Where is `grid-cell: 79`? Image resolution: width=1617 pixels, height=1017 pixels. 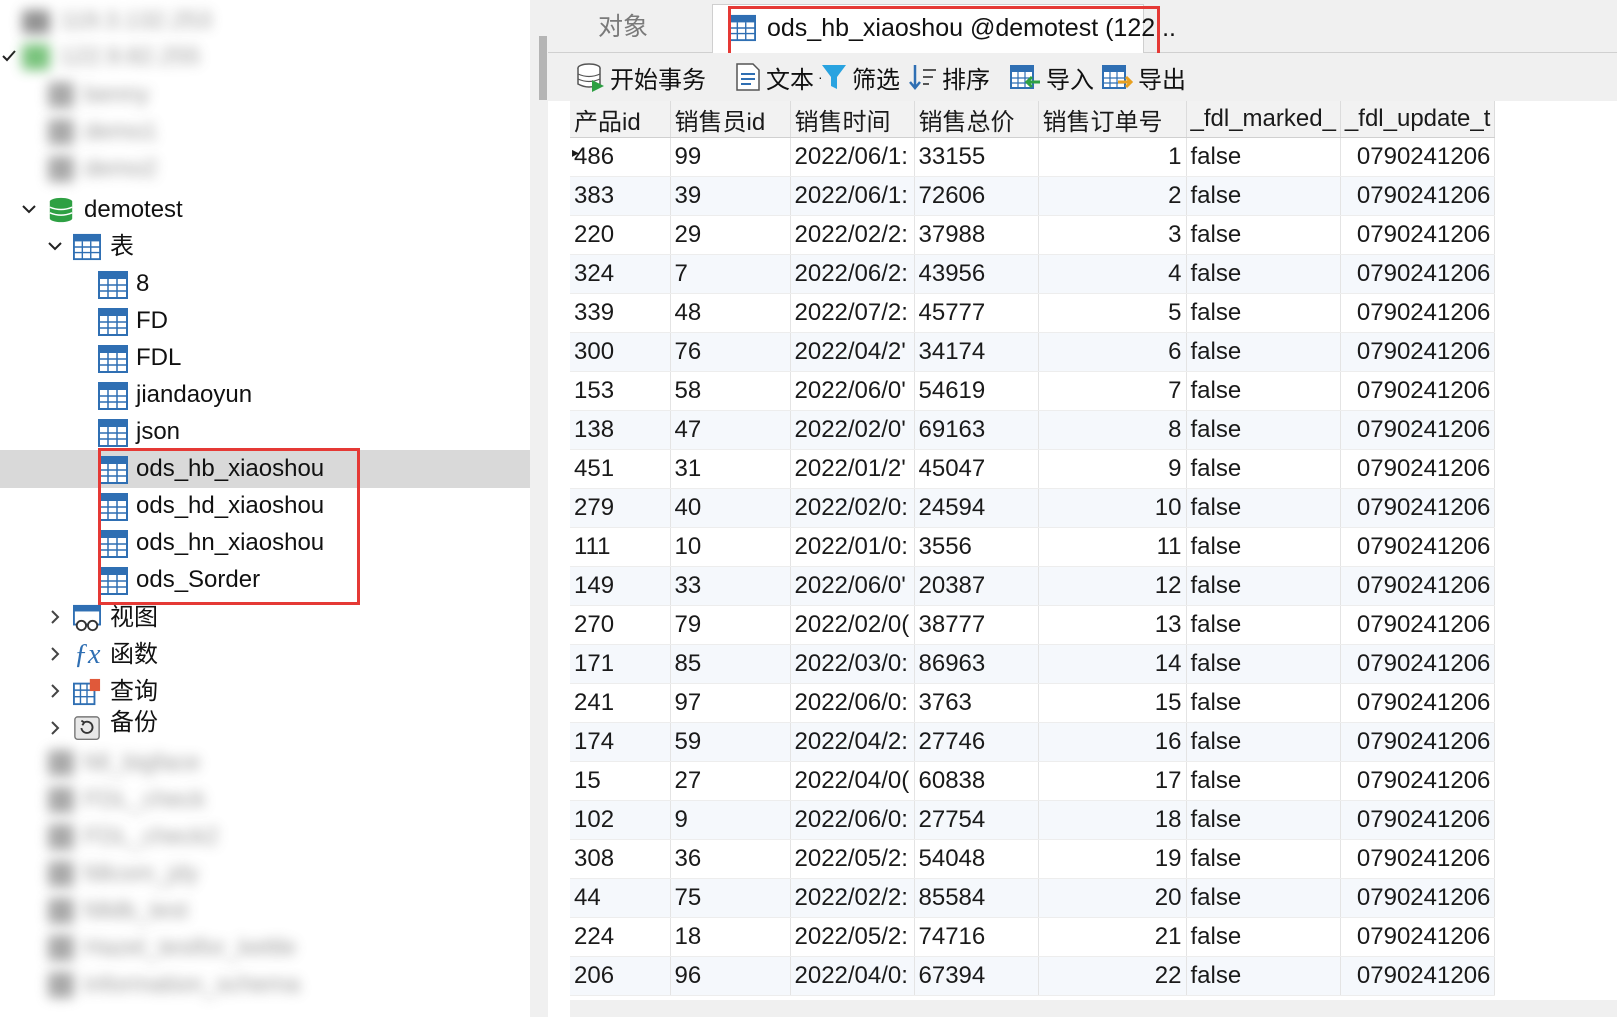
grid-cell: 79 is located at coordinates (730, 625).